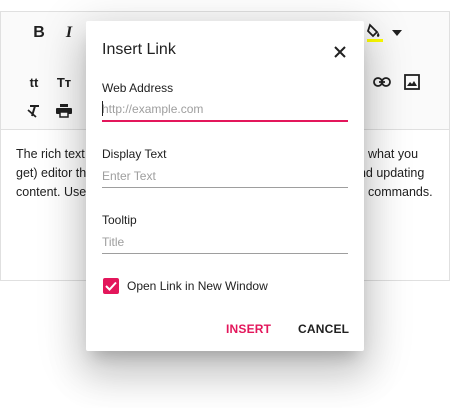 The image size is (450, 408). Describe the element at coordinates (197, 286) in the screenshot. I see `open-new-window-label: Open Link in New Window` at that location.